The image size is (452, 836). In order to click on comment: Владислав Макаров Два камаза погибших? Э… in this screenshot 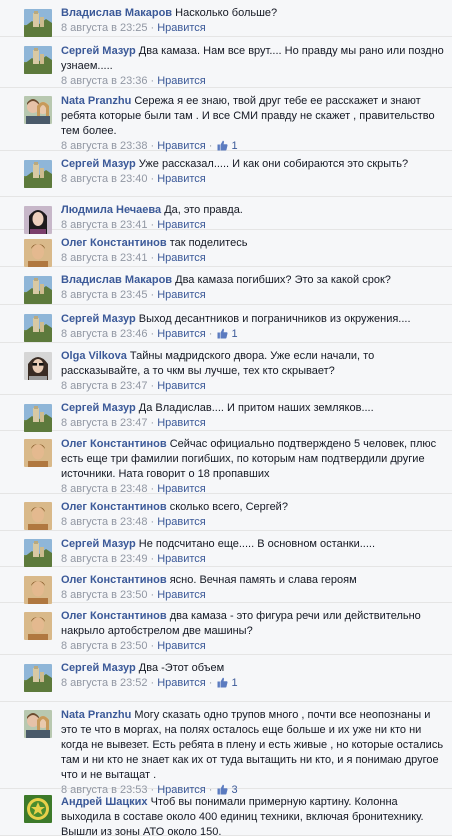, I will do `click(226, 286)`.